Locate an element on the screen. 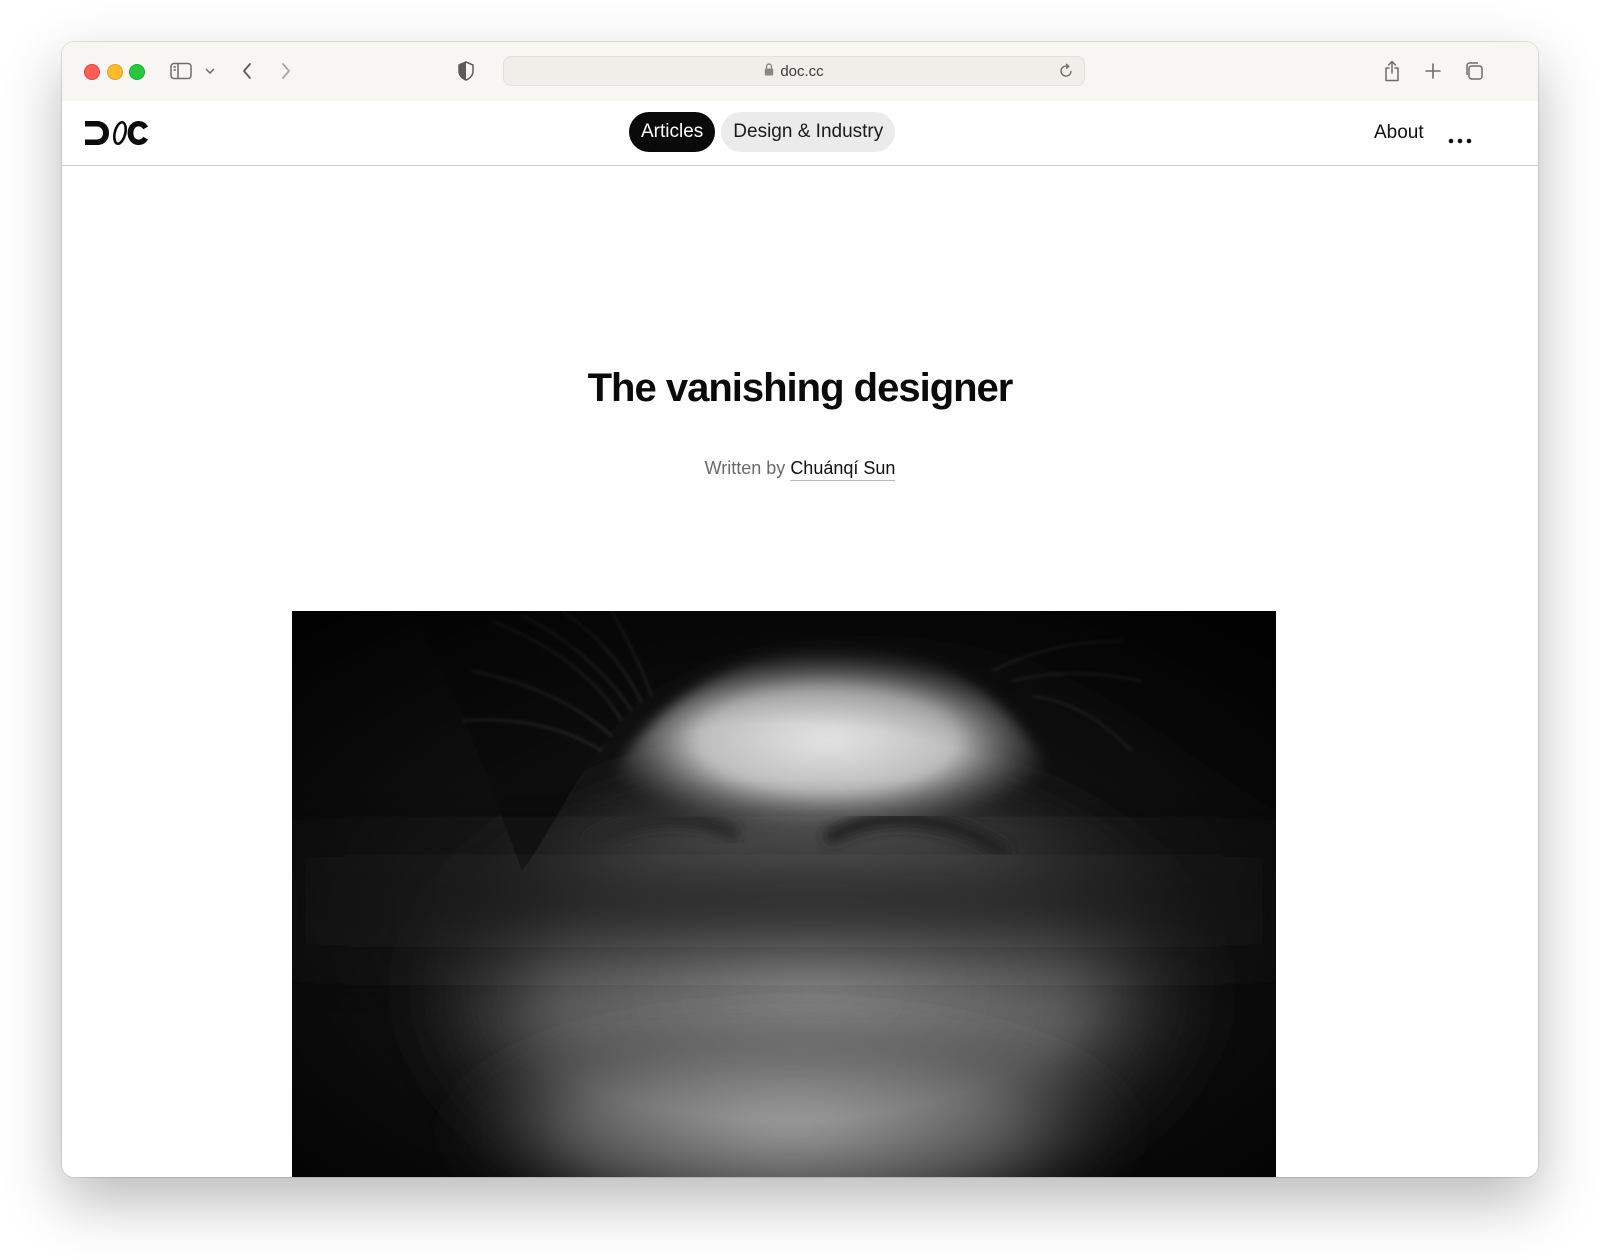 The image size is (1600, 1260). close-window-button is located at coordinates (92, 72).